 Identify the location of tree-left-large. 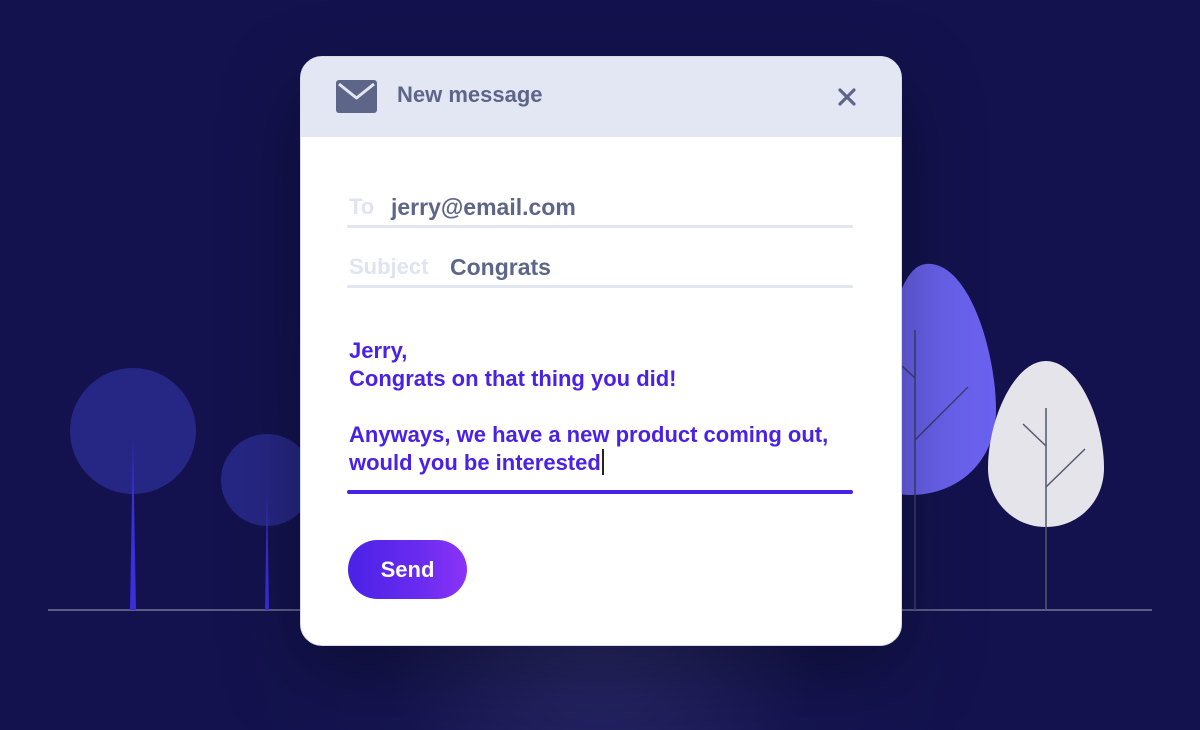
(133, 489).